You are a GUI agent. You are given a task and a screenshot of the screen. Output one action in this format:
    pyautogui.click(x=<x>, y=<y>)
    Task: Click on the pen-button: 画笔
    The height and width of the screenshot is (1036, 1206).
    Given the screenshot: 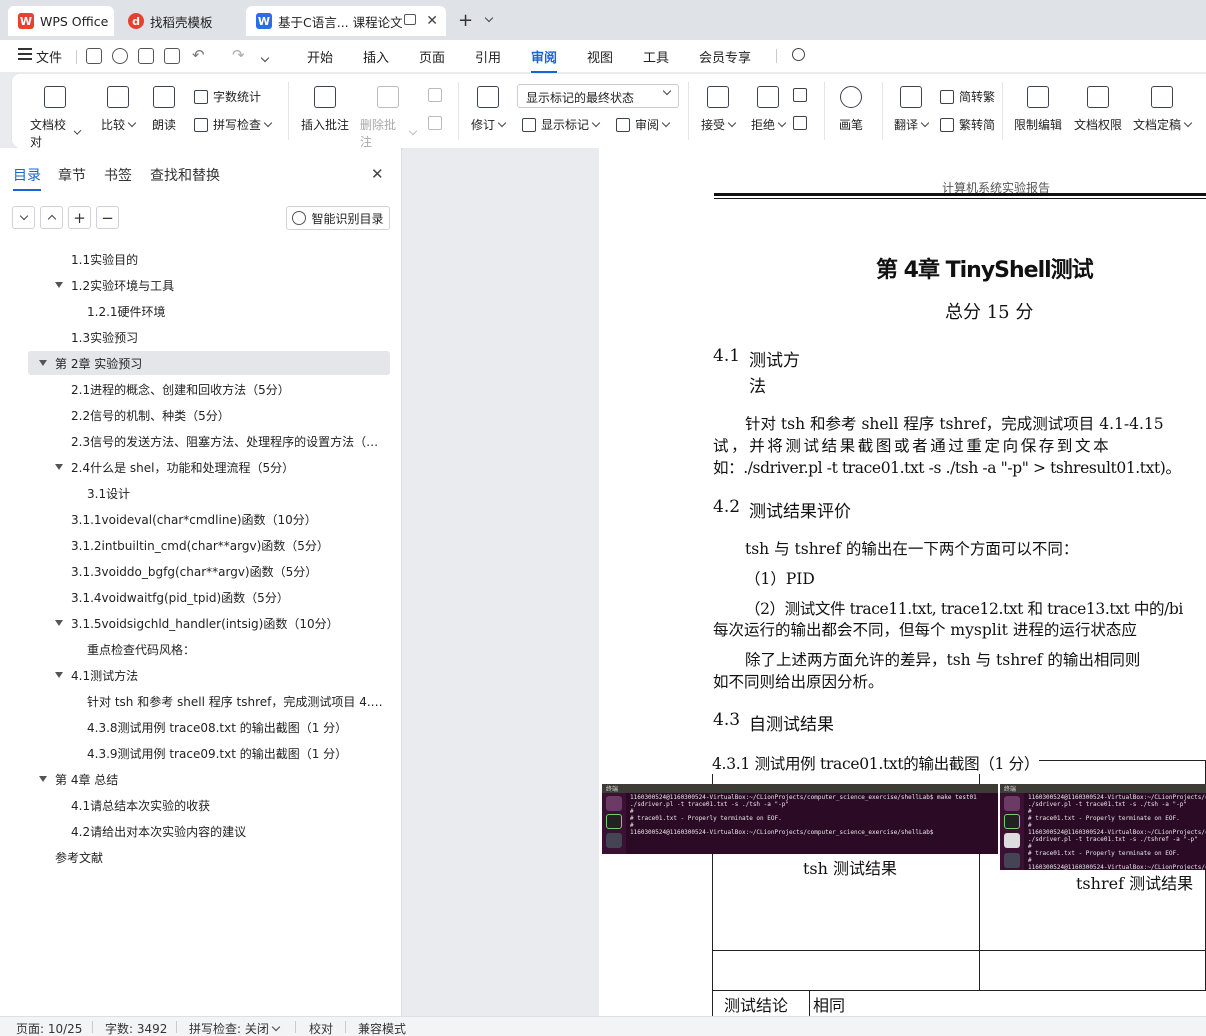 What is the action you would take?
    pyautogui.click(x=851, y=109)
    